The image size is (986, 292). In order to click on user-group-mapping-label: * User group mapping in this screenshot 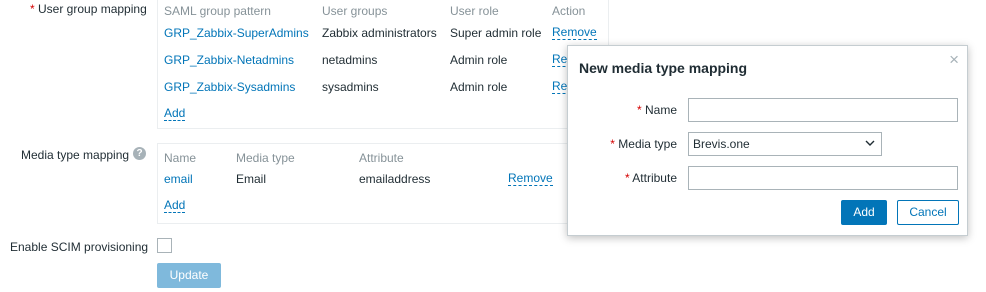, I will do `click(88, 9)`.